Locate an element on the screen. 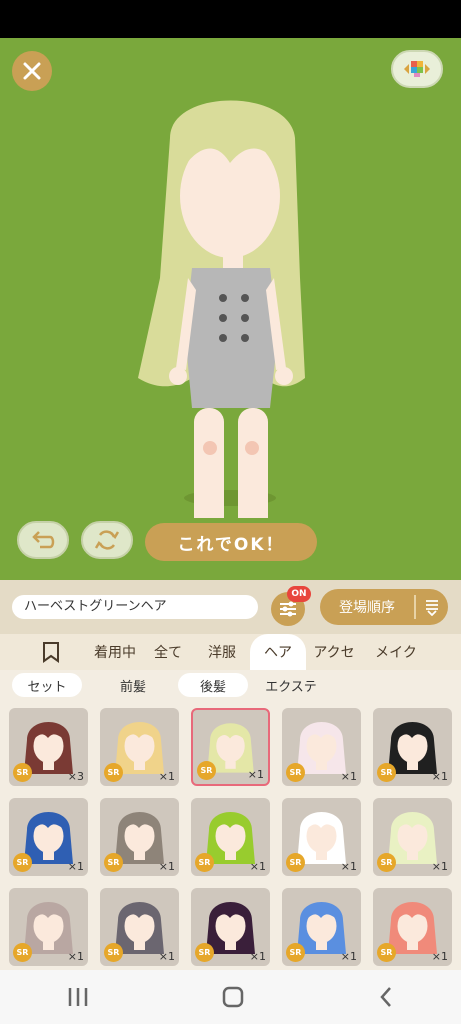  bookmark-tab is located at coordinates (51, 652).